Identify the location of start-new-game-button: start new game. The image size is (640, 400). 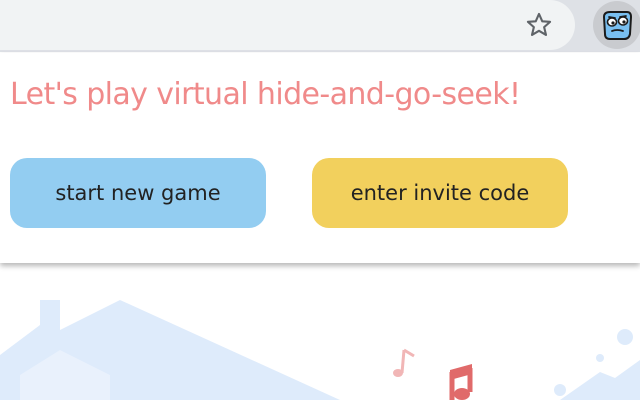
(138, 193).